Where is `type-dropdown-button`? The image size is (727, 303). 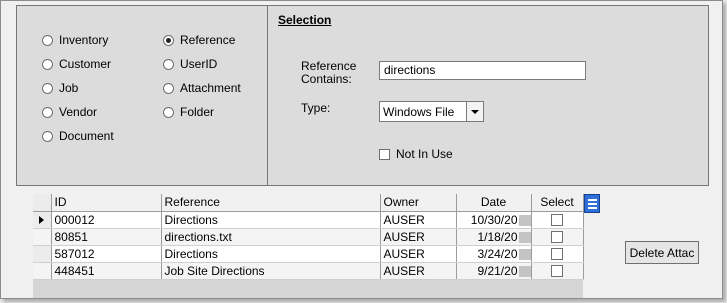
type-dropdown-button is located at coordinates (474, 111).